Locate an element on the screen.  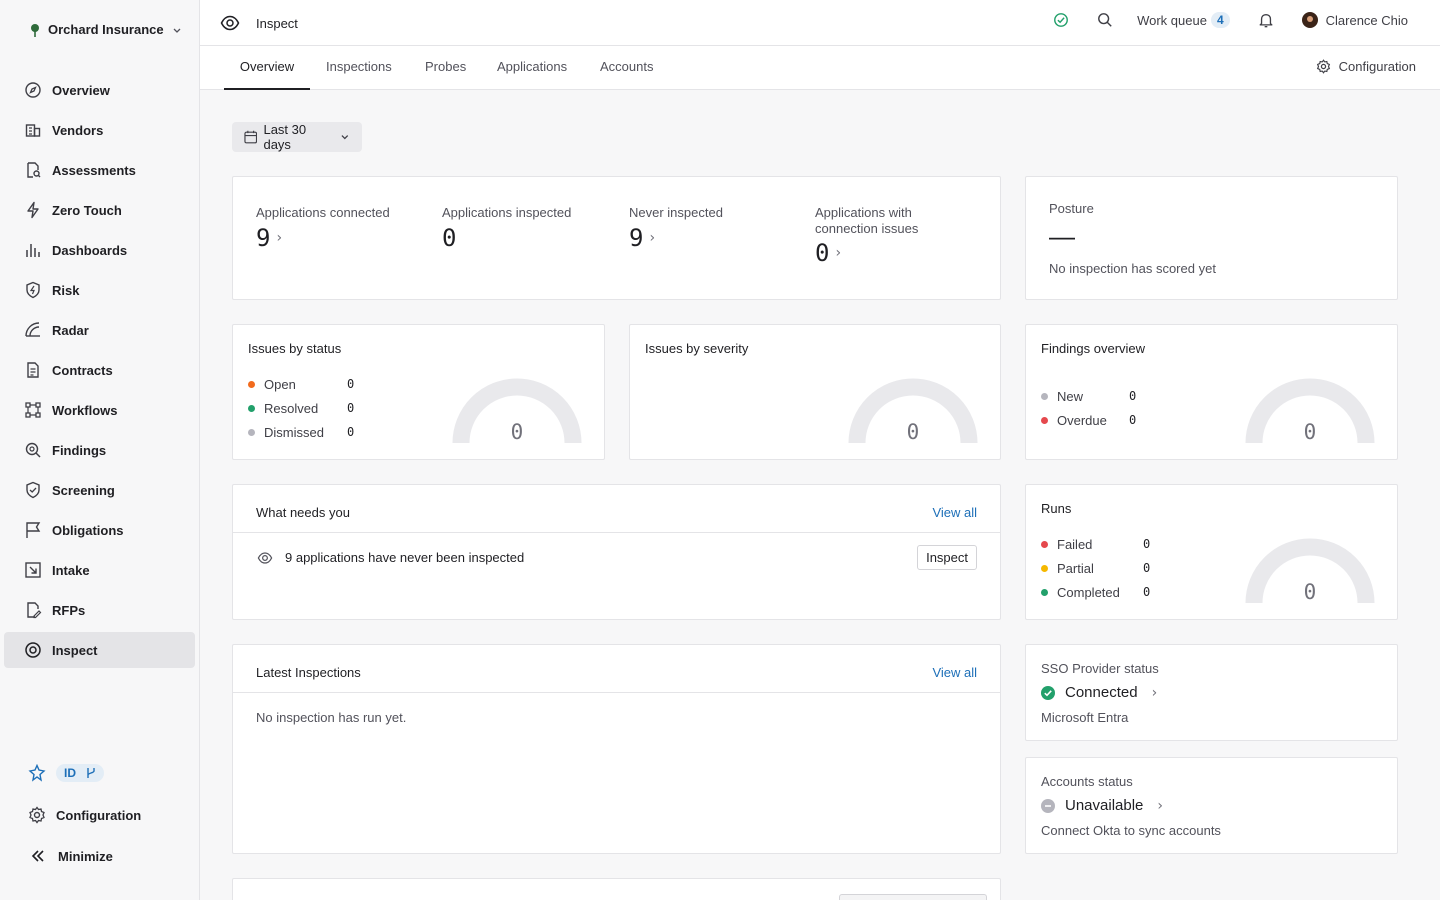
sidebar-item-label: Dashboards is located at coordinates (90, 250).